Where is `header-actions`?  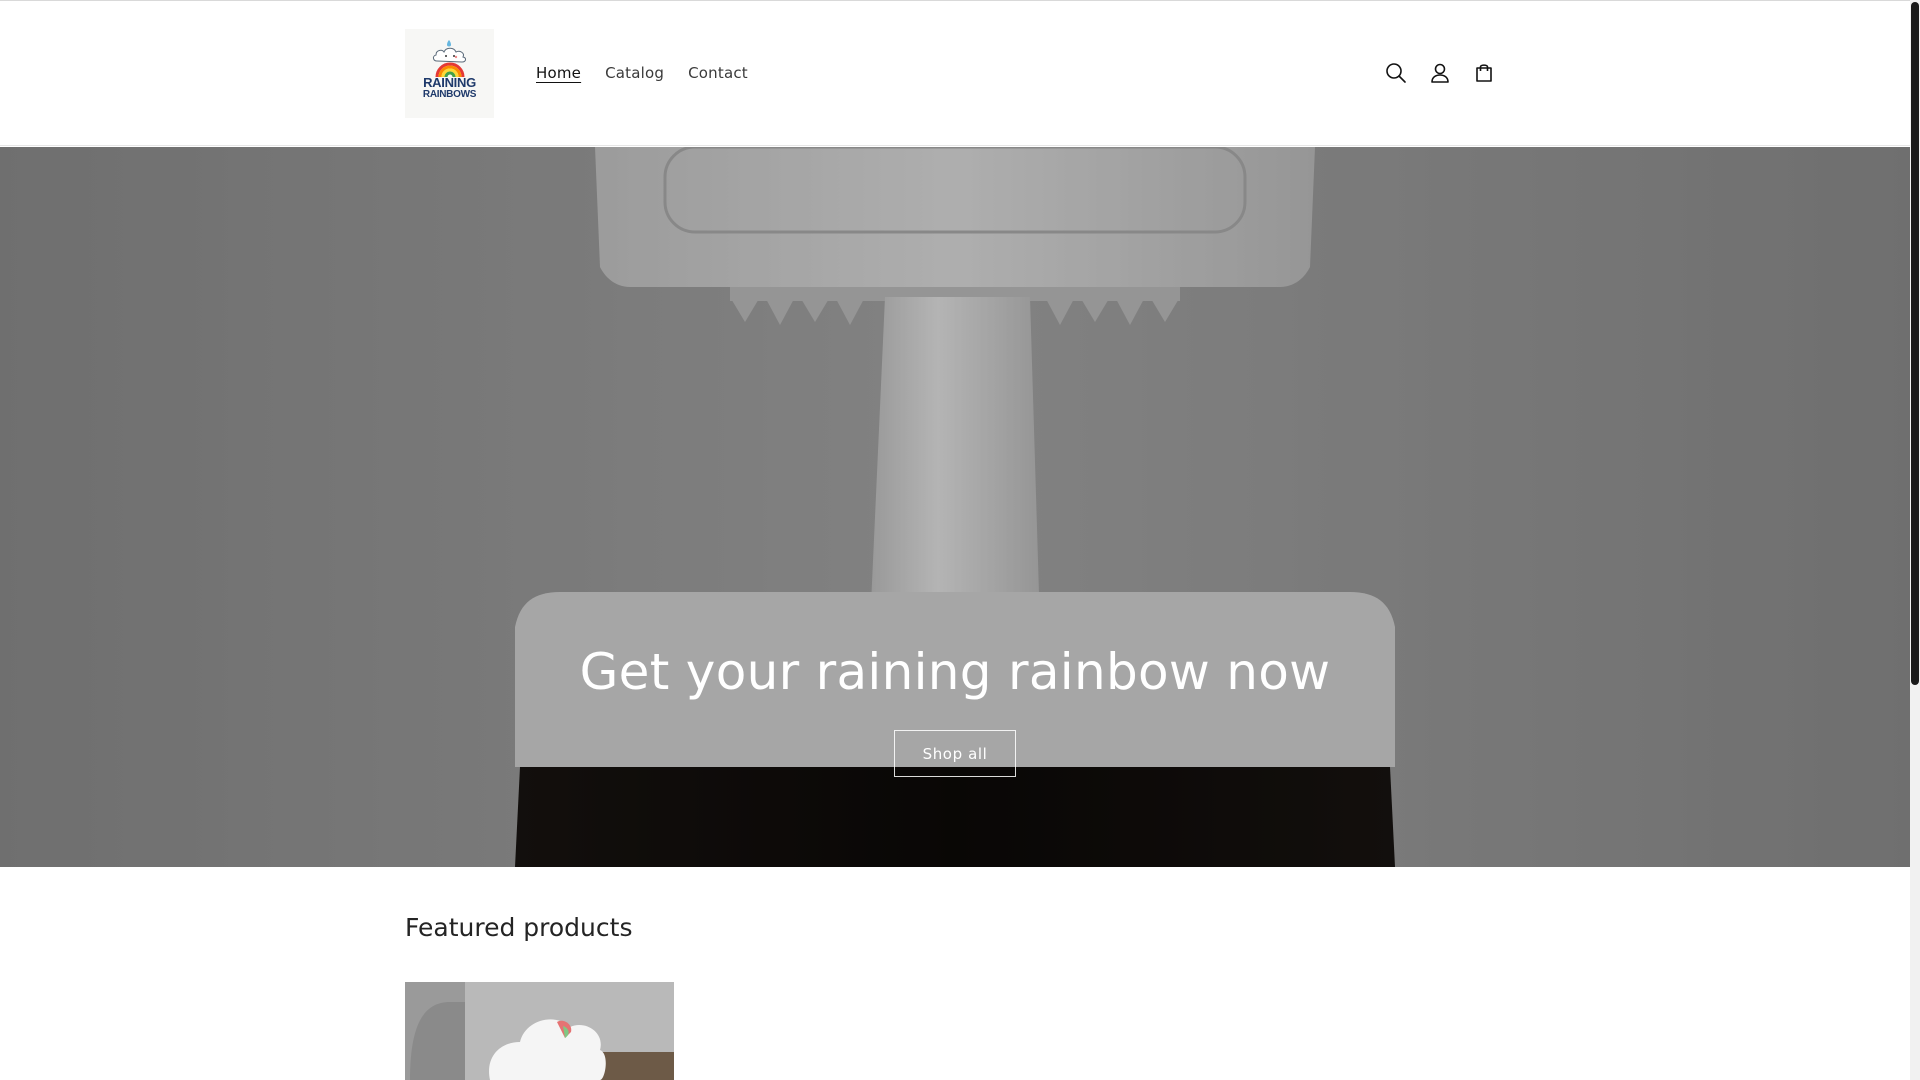
header-actions is located at coordinates (1440, 73).